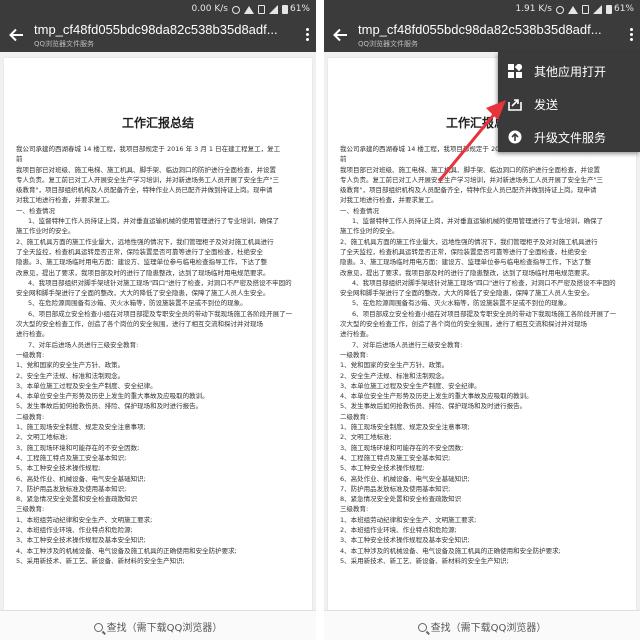  What do you see at coordinates (407, 344) in the screenshot?
I see `document-line: 7、对年后进场人员进行三级安全教育:` at bounding box center [407, 344].